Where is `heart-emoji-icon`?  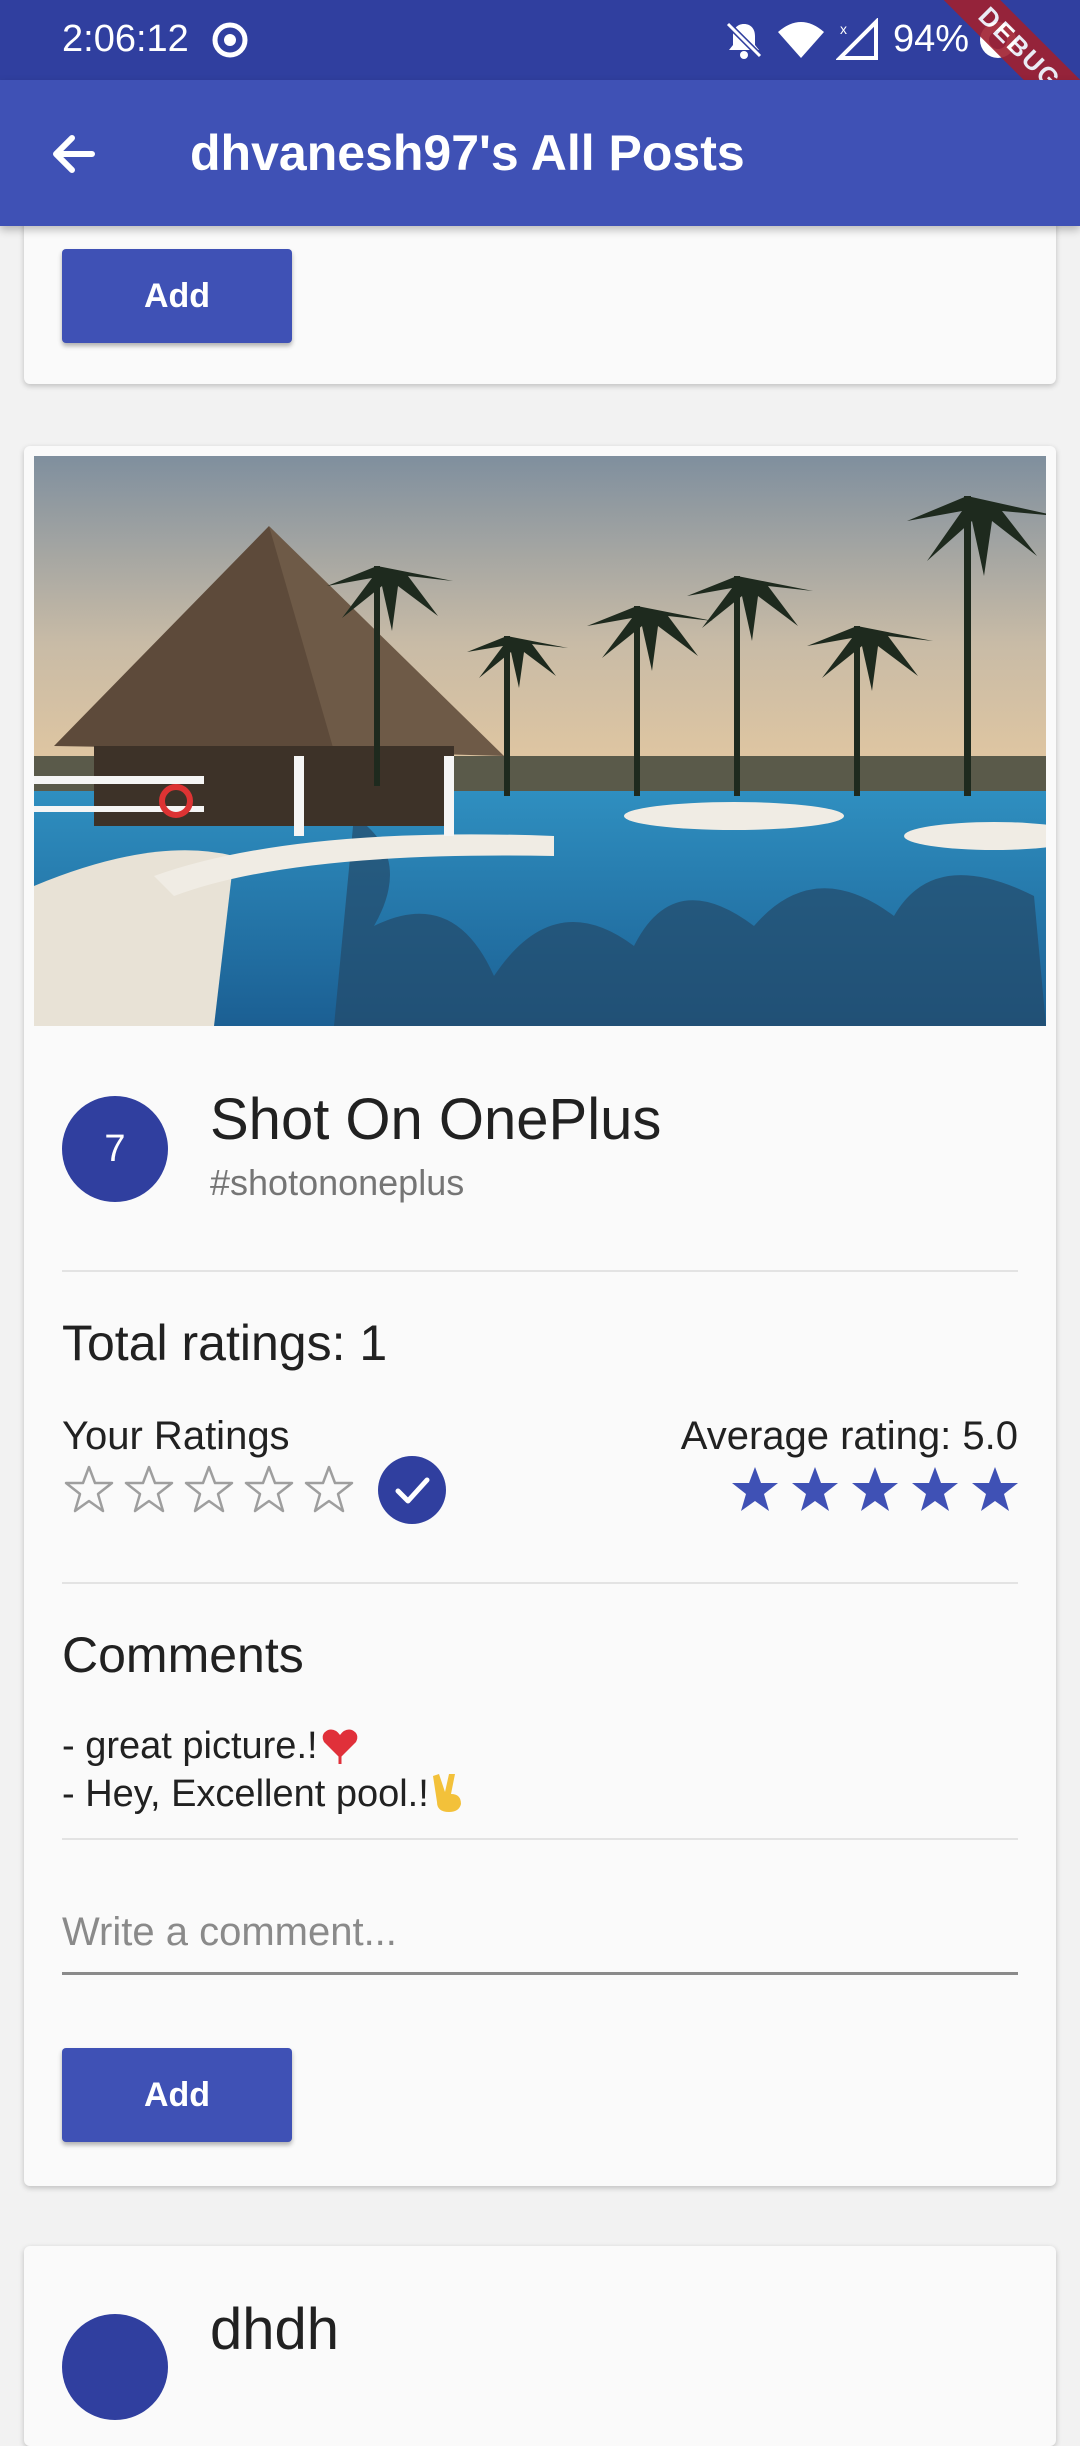 heart-emoji-icon is located at coordinates (339, 1746).